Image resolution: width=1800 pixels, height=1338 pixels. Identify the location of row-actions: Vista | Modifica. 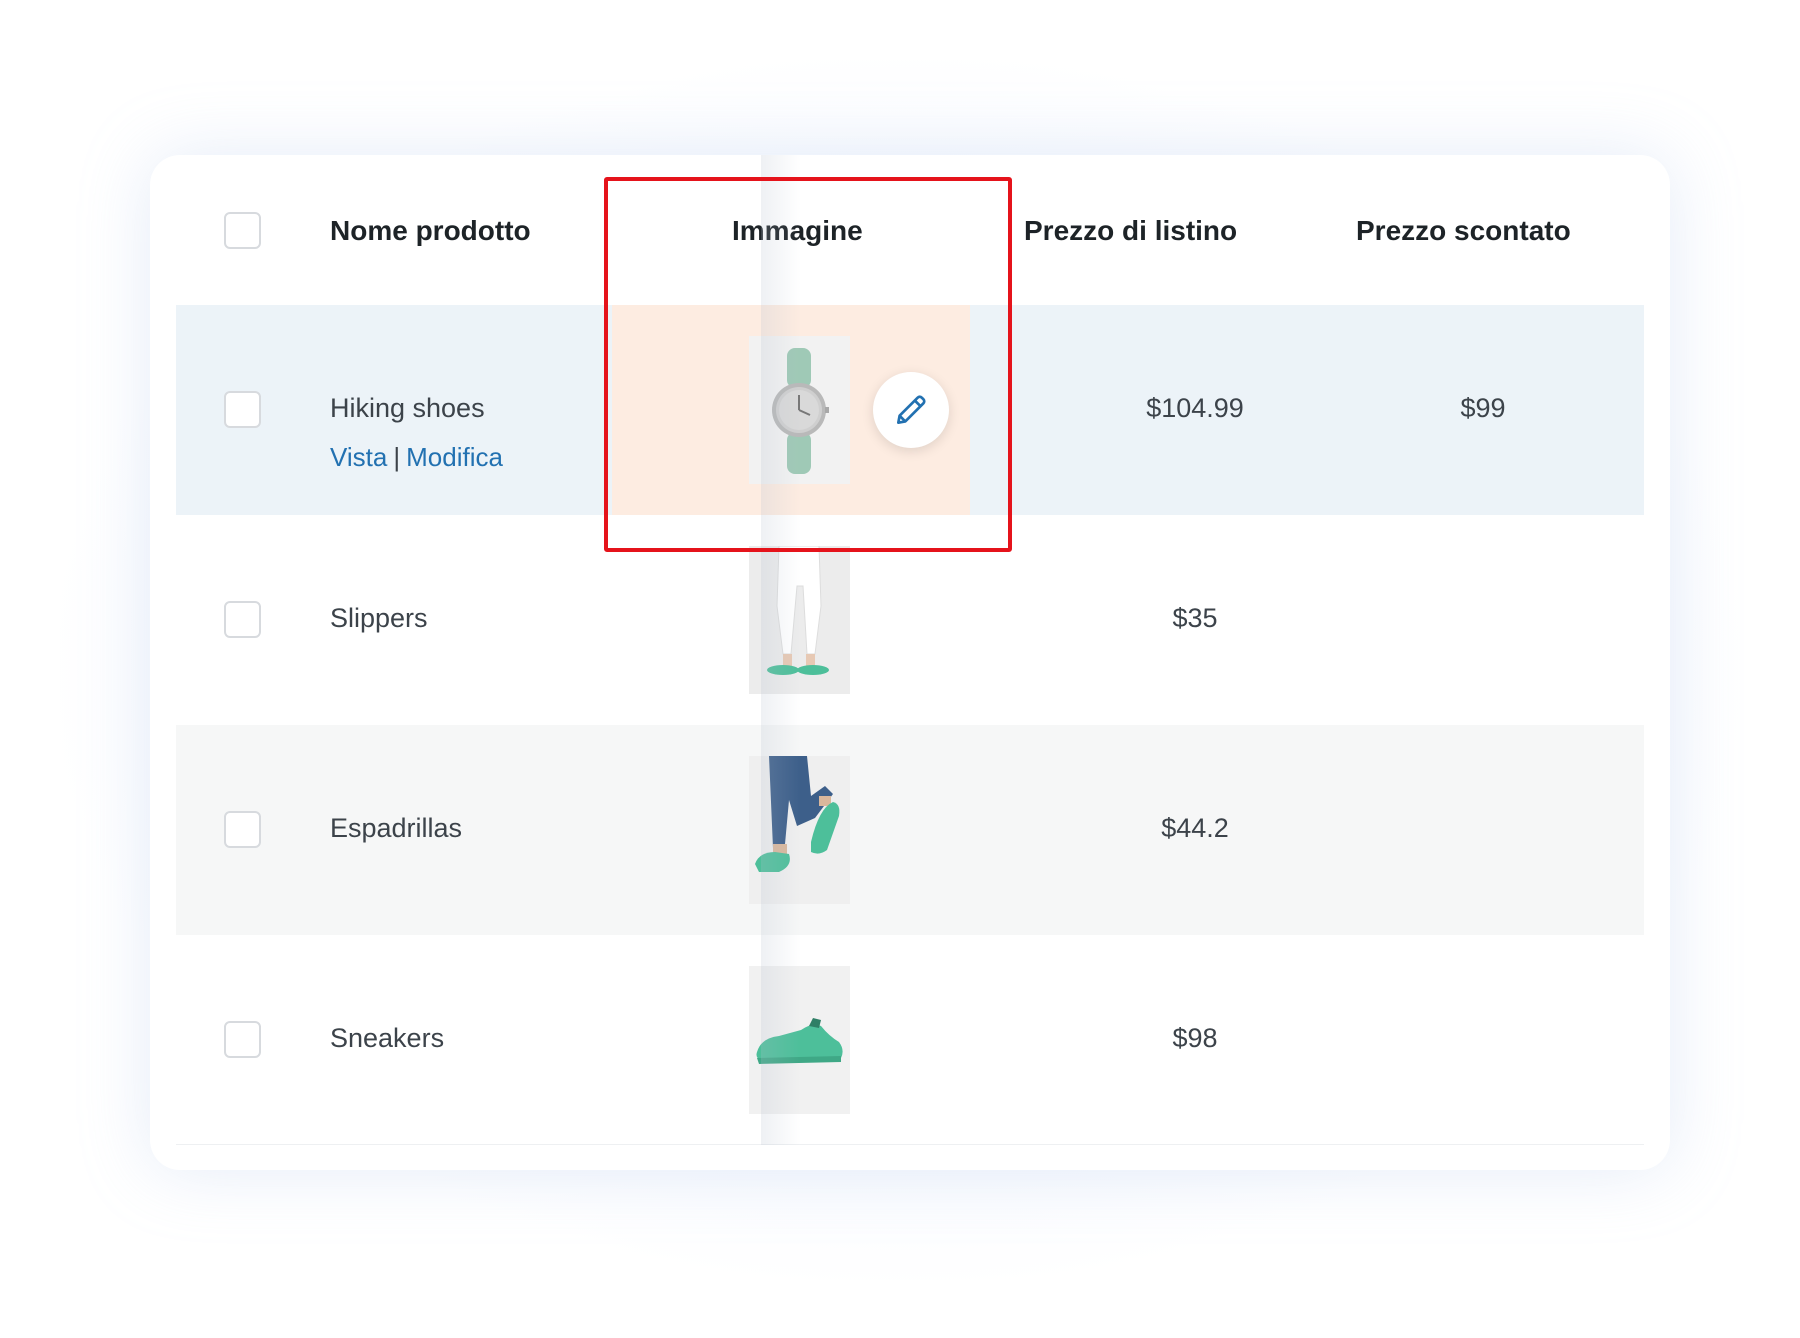
(416, 457).